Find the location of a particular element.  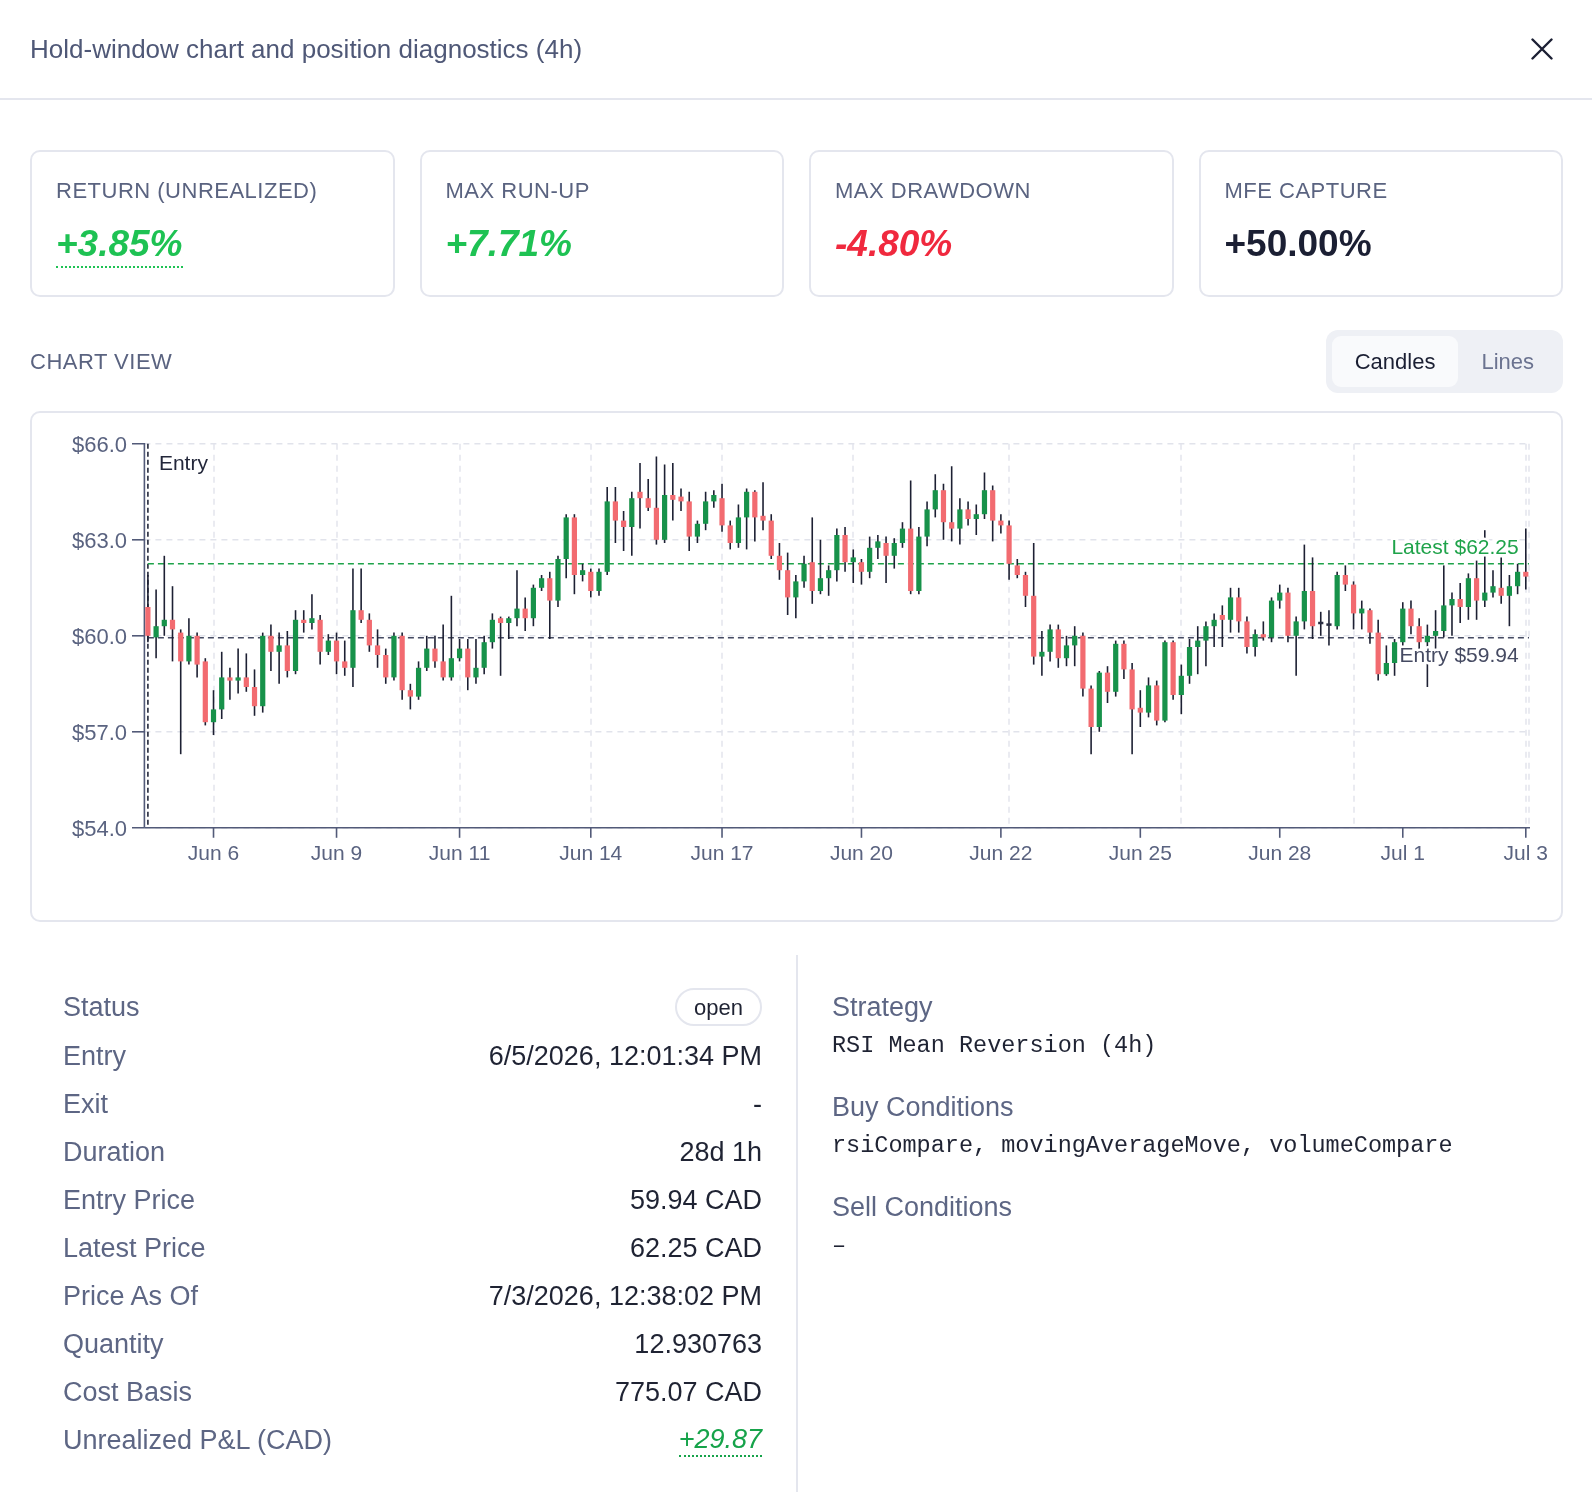

field-value: 6/5/2026, 12:01:34 PM is located at coordinates (625, 1056).